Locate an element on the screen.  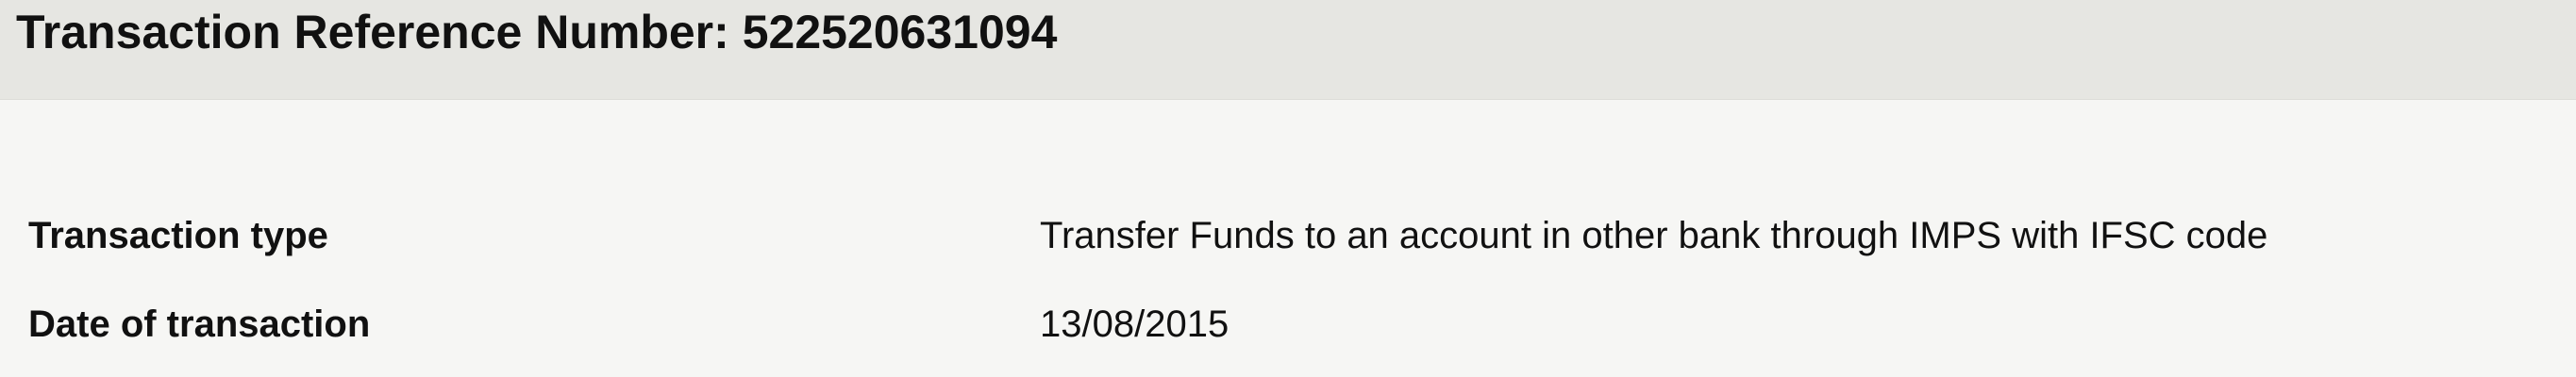
reference-number: 522520631094 is located at coordinates (900, 32).